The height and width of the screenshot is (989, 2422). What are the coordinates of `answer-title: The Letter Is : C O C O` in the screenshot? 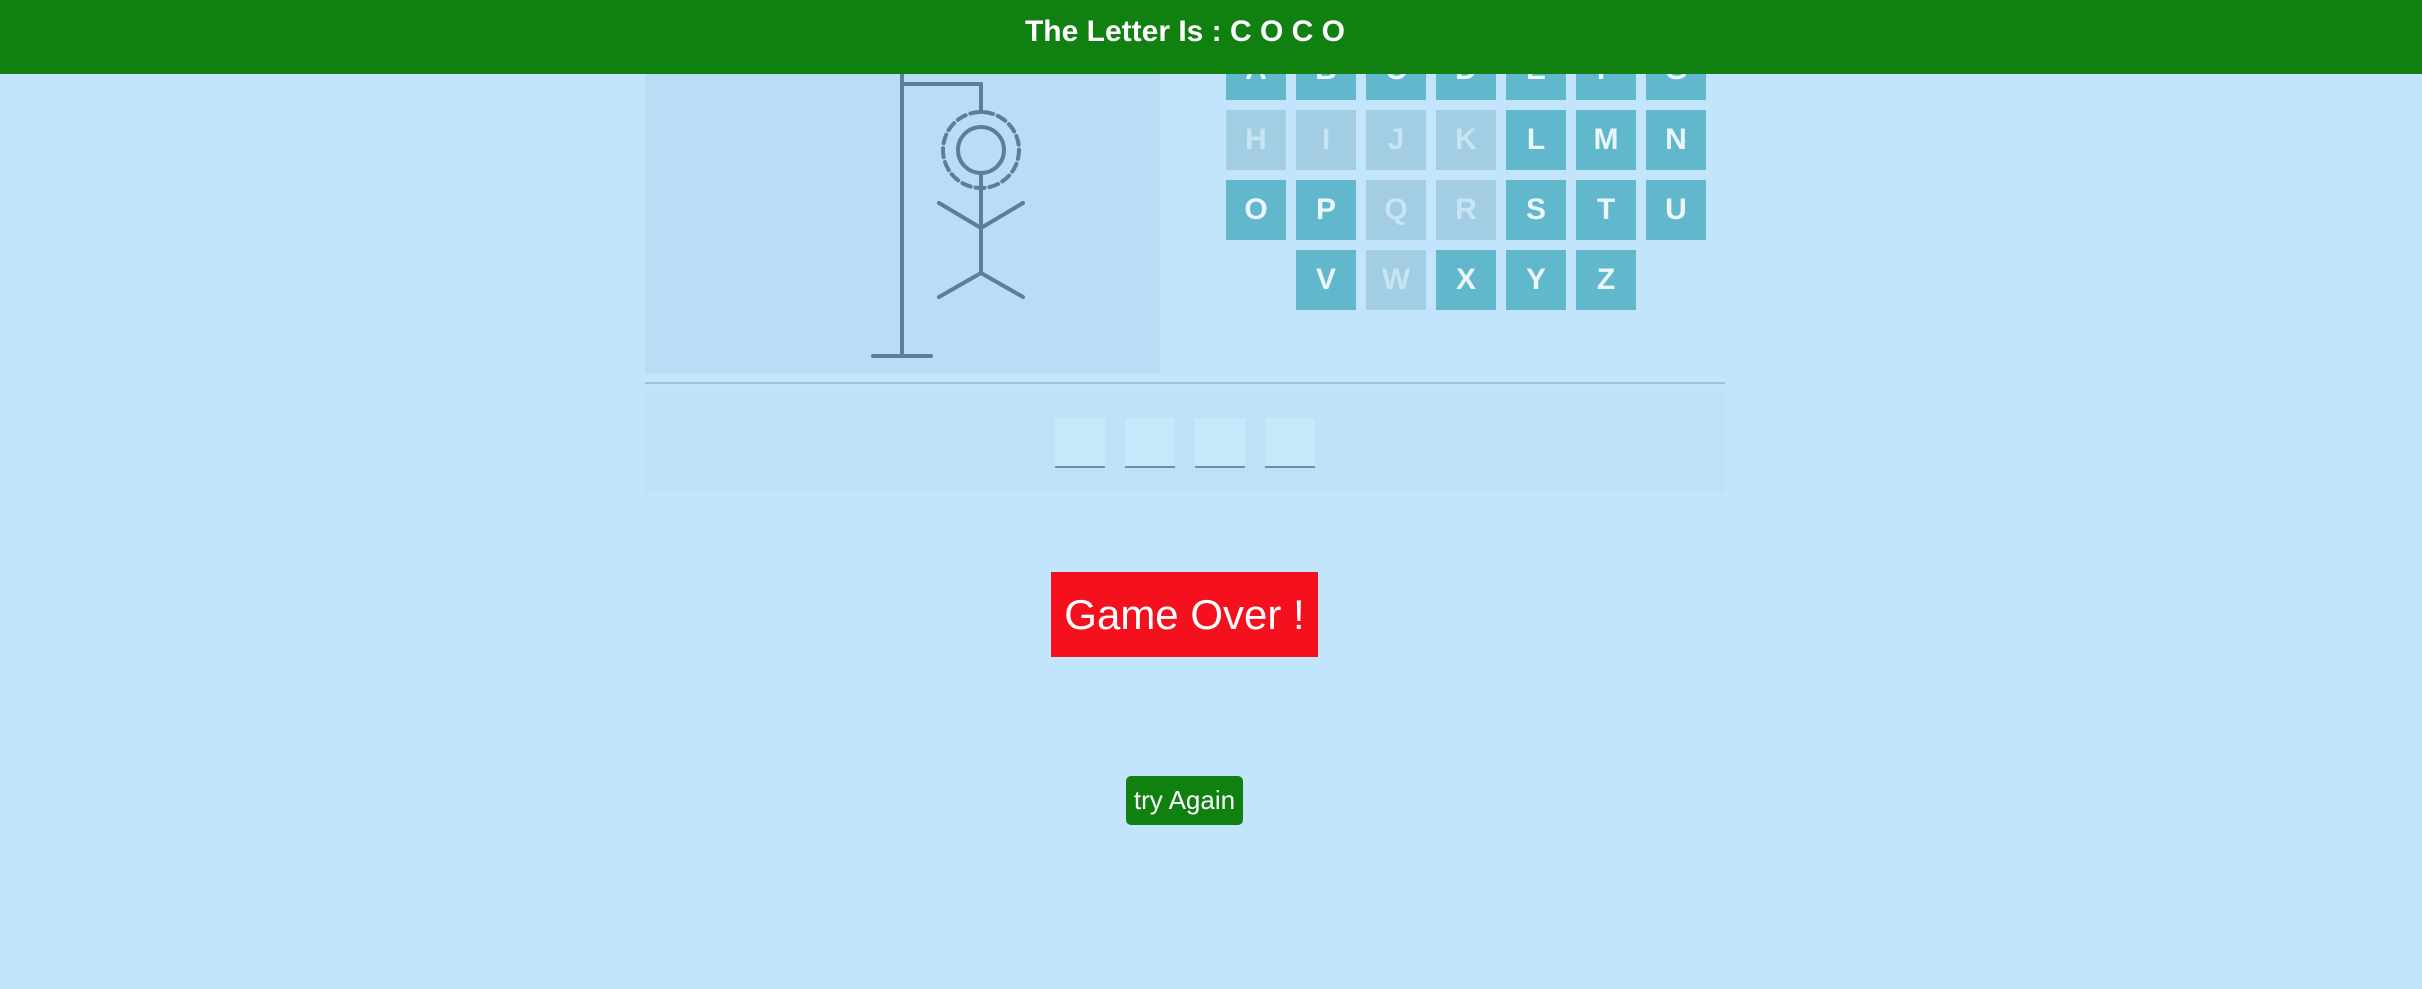 It's located at (1185, 31).